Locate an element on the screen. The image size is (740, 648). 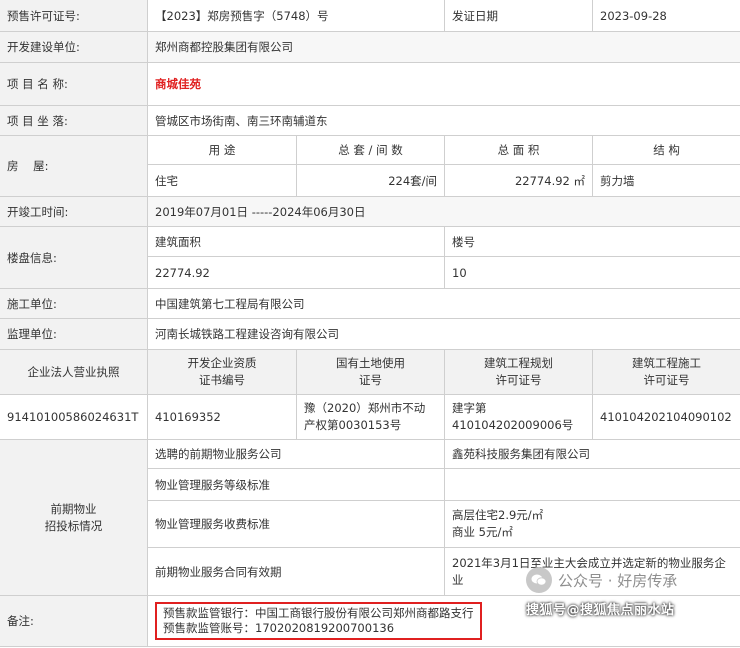
housing-structure: 剪力墙 is located at coordinates (666, 180).